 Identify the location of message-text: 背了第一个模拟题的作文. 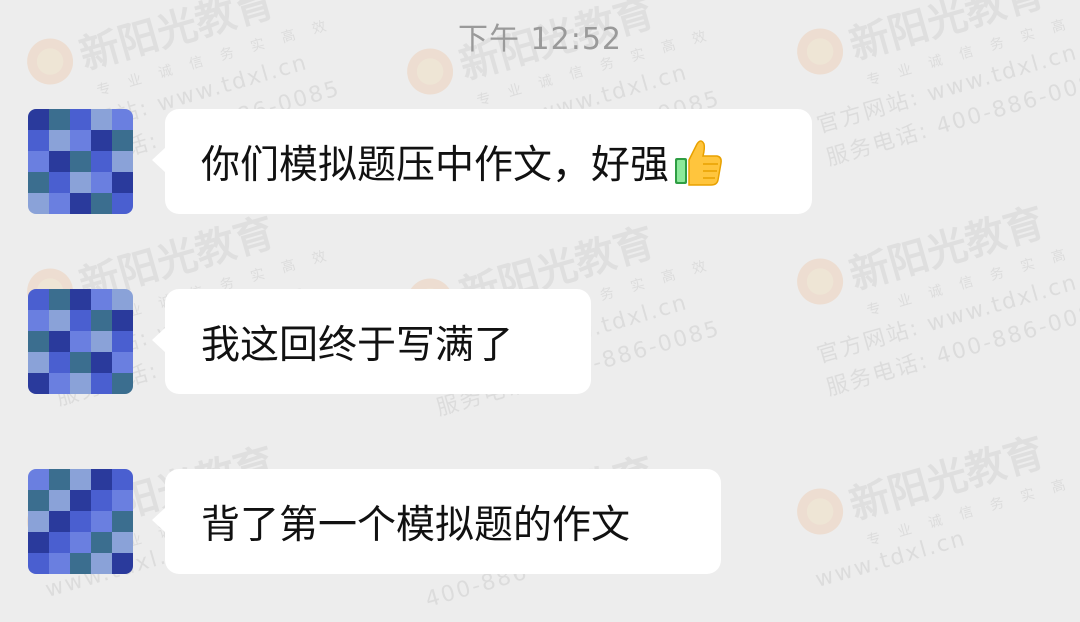
(416, 525).